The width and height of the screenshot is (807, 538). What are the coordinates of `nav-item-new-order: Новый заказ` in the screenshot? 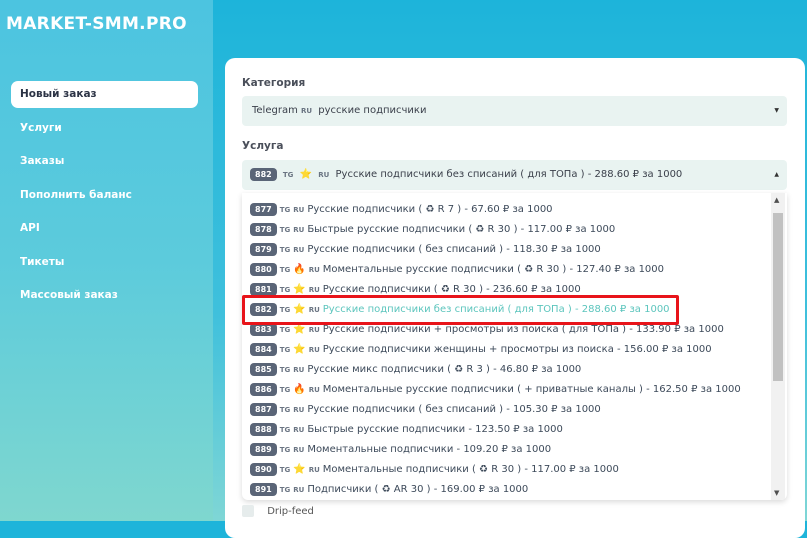 It's located at (104, 94).